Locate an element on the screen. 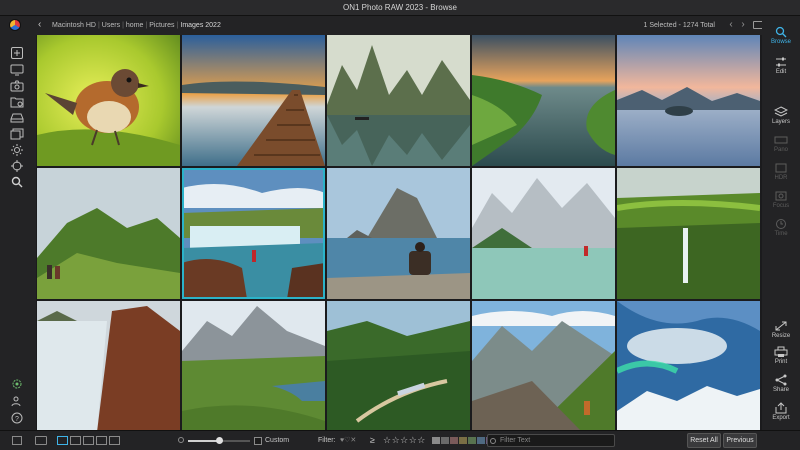  photo-thumbnail-green-cliff-waterfall is located at coordinates (688, 233).